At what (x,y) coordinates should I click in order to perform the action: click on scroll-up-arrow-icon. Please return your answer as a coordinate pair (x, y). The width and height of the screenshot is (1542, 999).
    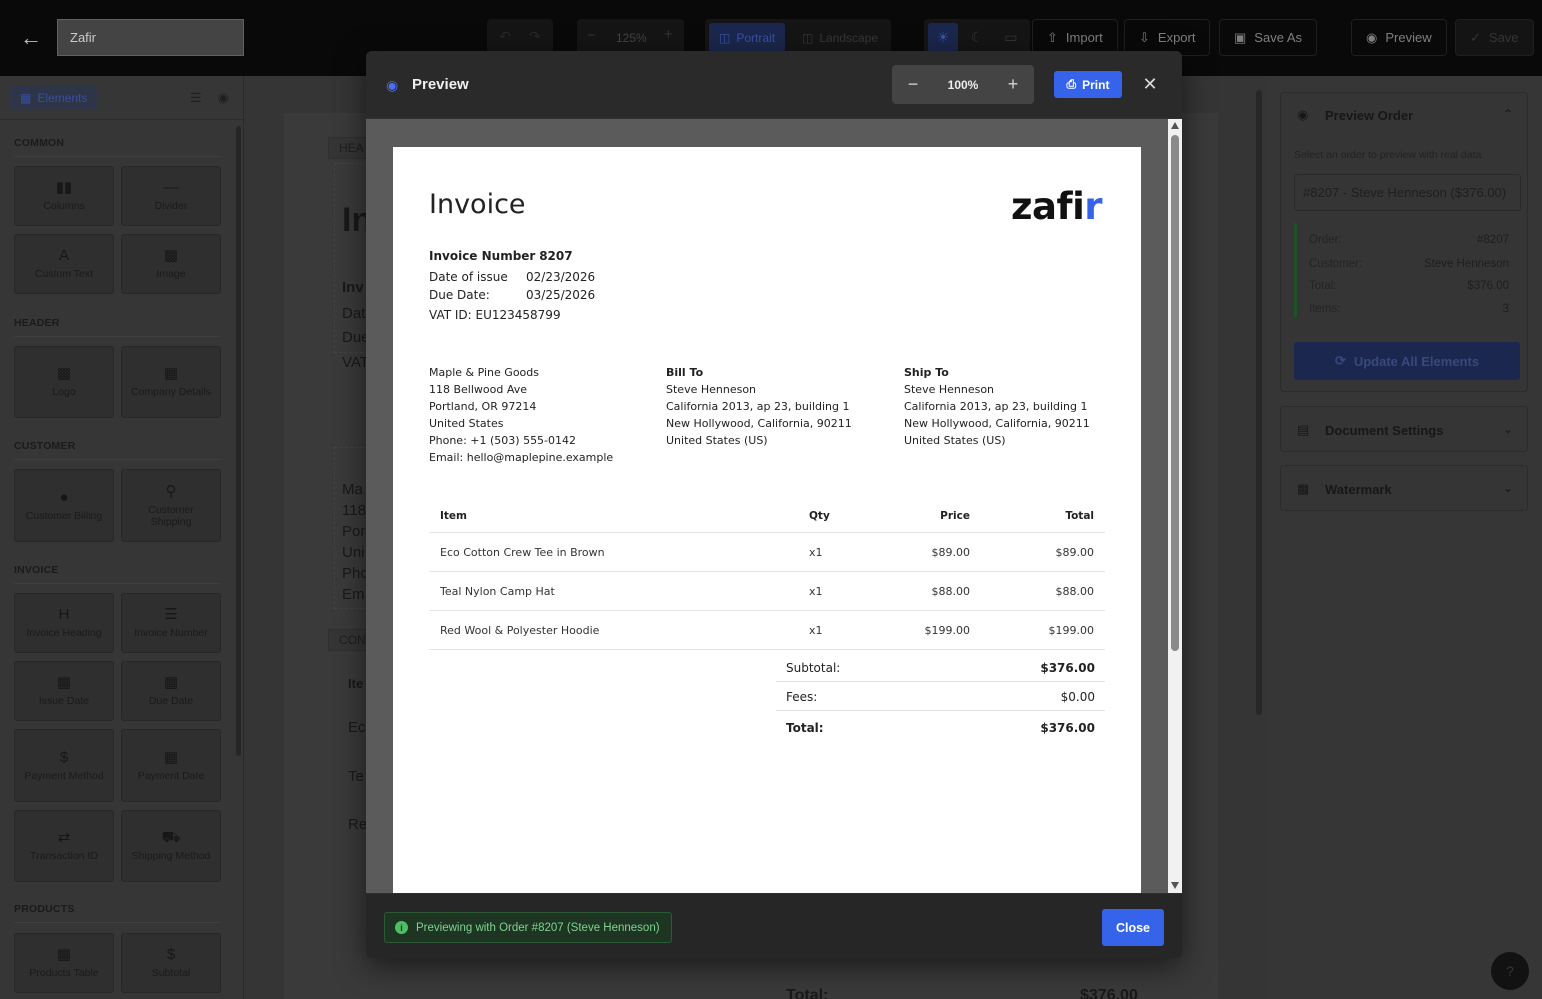
    Looking at the image, I should click on (1175, 125).